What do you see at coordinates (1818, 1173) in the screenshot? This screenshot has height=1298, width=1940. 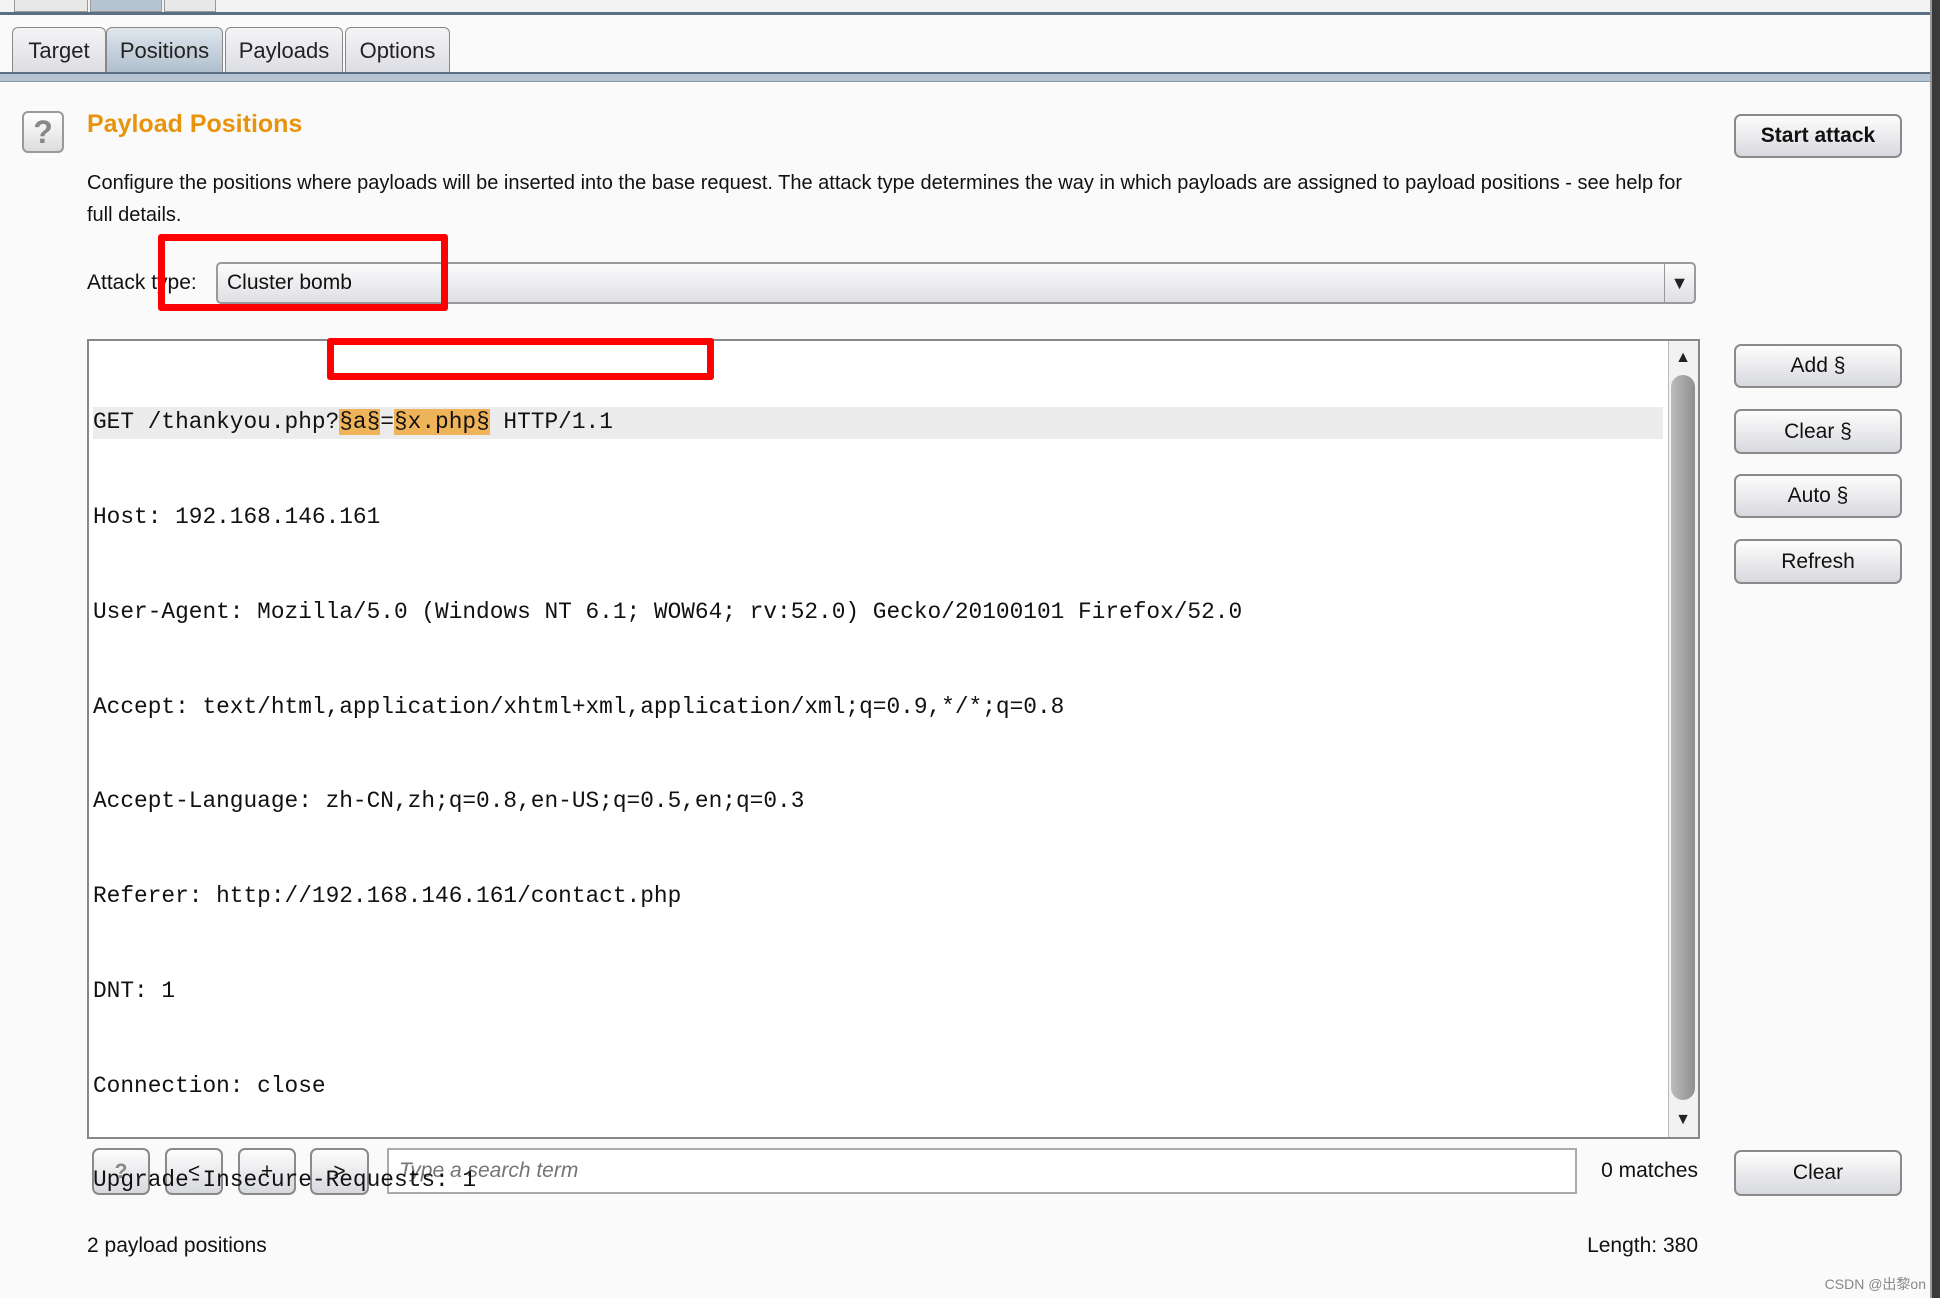 I see `clear-search-button: Clear` at bounding box center [1818, 1173].